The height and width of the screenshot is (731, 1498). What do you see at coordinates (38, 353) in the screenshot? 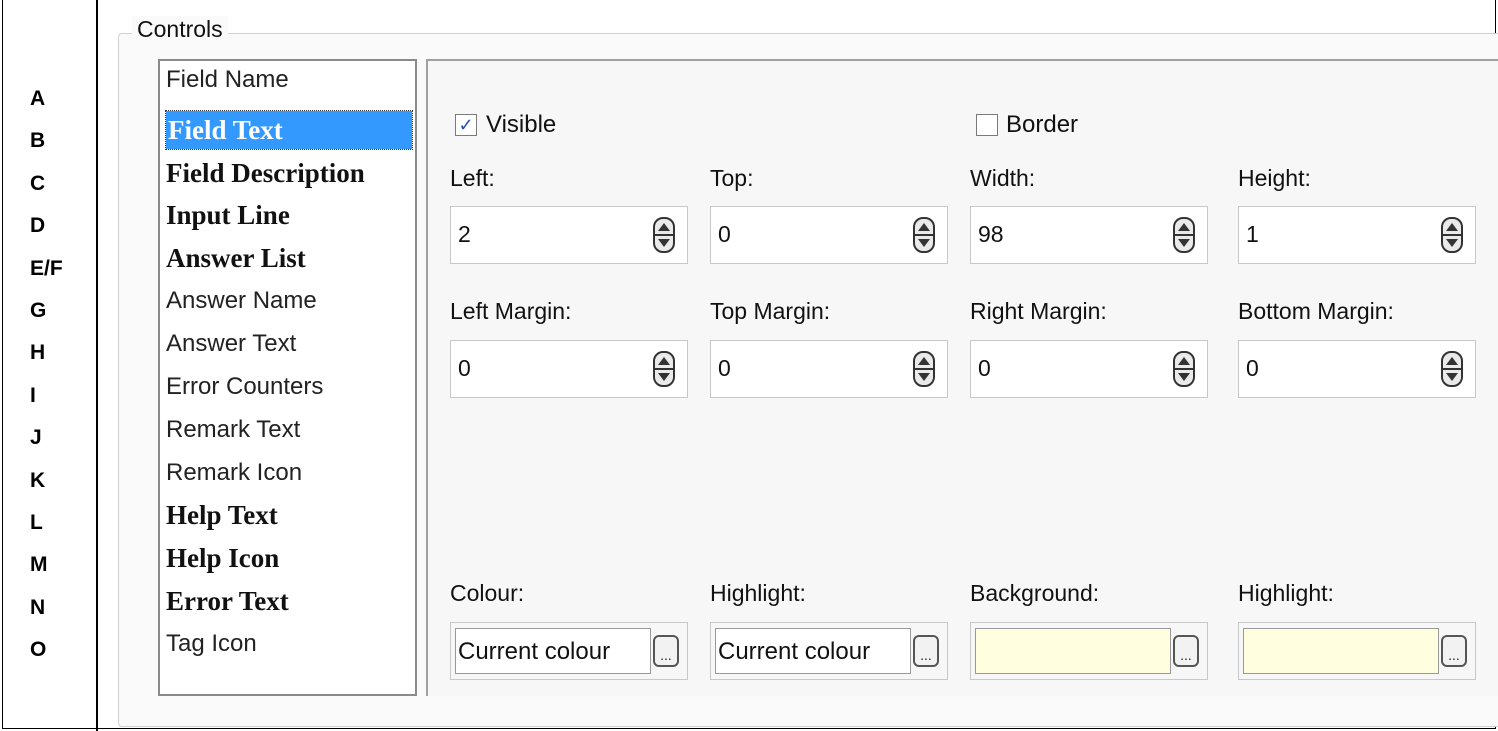
I see `row-letter: H` at bounding box center [38, 353].